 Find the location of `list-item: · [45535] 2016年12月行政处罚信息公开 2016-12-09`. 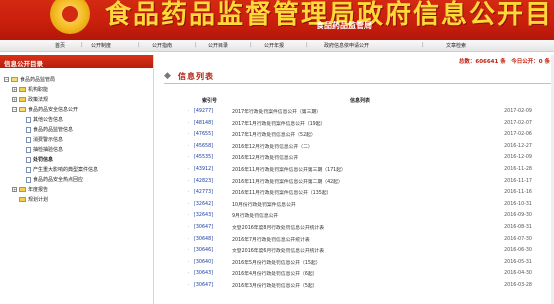

list-item: · [45535] 2016年12月行政处罚信息公开 2016-12-09 is located at coordinates (360, 157).